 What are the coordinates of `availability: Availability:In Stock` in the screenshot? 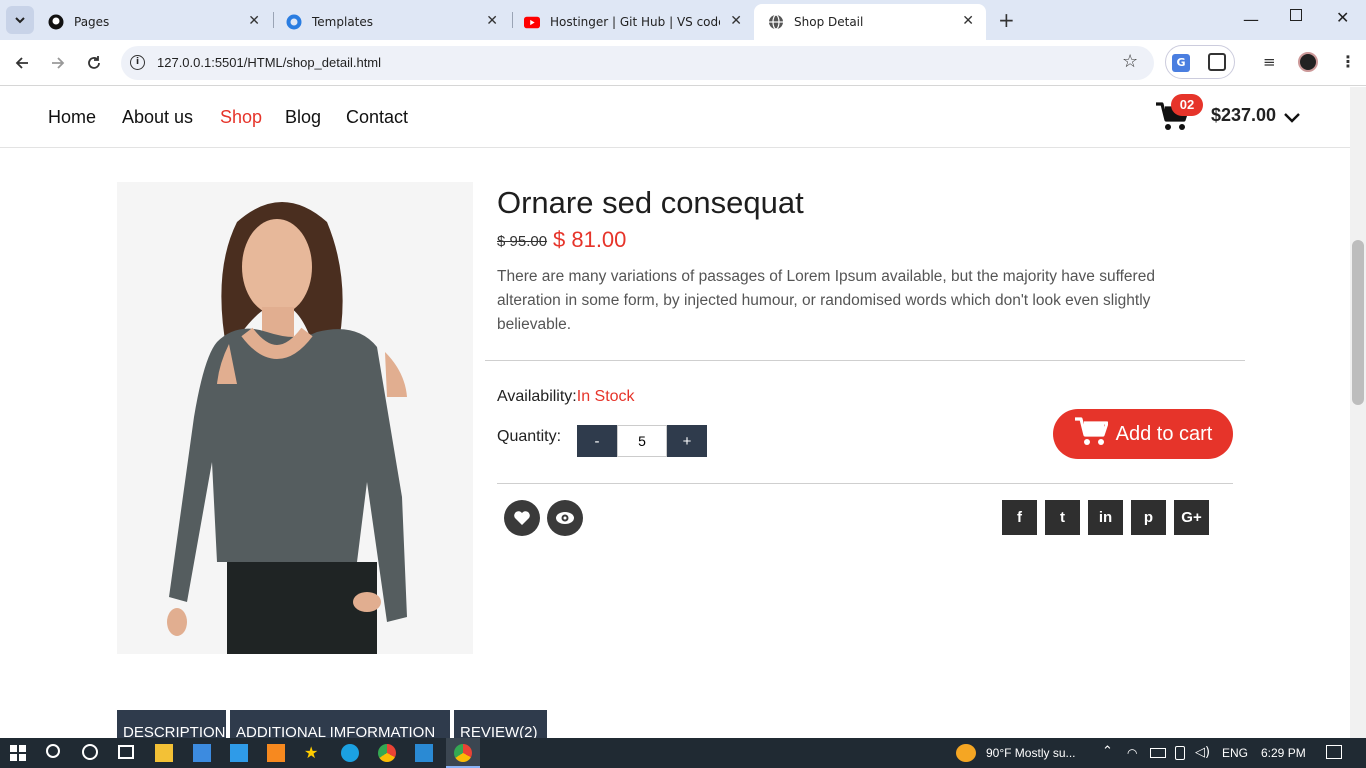 It's located at (566, 397).